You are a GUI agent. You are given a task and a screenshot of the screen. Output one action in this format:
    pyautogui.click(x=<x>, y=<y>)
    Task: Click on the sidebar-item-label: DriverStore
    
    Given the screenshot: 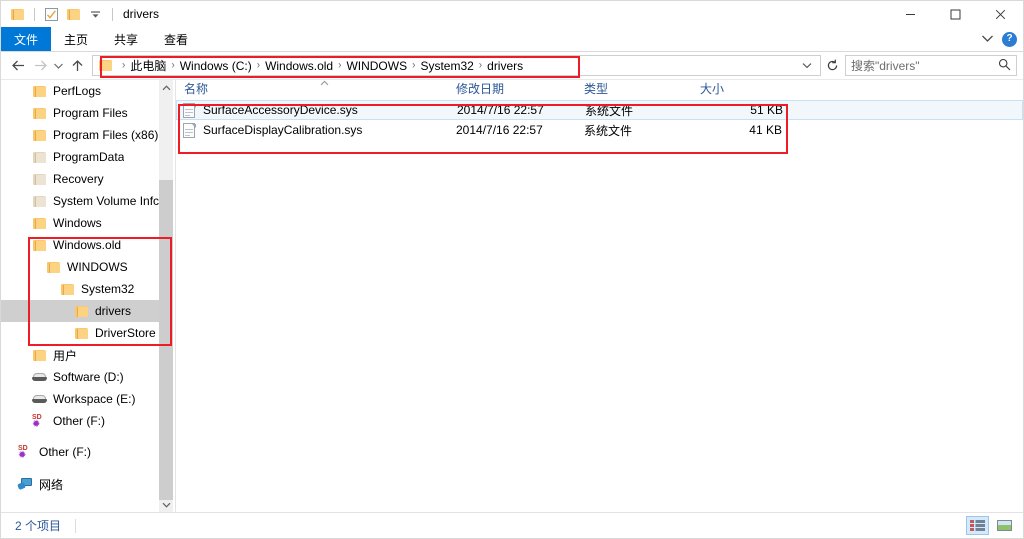 What is the action you would take?
    pyautogui.click(x=125, y=333)
    